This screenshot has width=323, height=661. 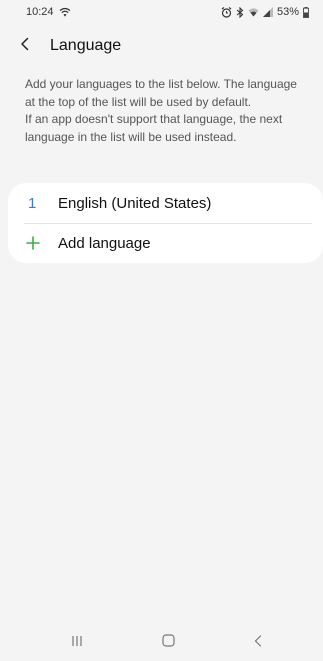 I want to click on plus-icon, so click(x=28, y=243).